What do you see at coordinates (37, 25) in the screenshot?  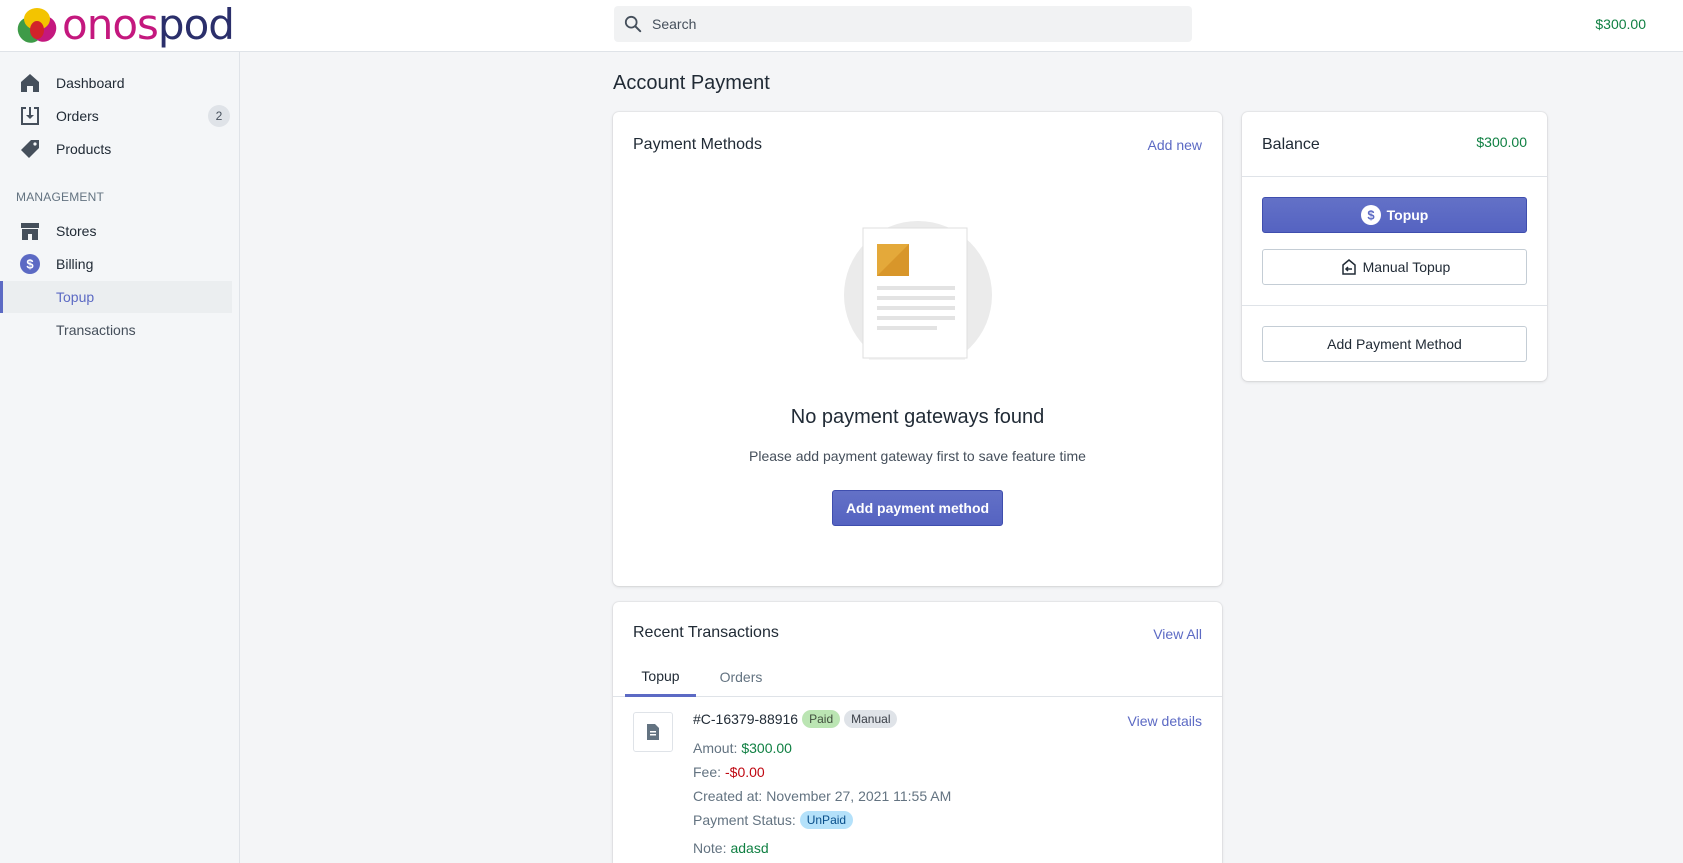 I see `logo-mark-icon` at bounding box center [37, 25].